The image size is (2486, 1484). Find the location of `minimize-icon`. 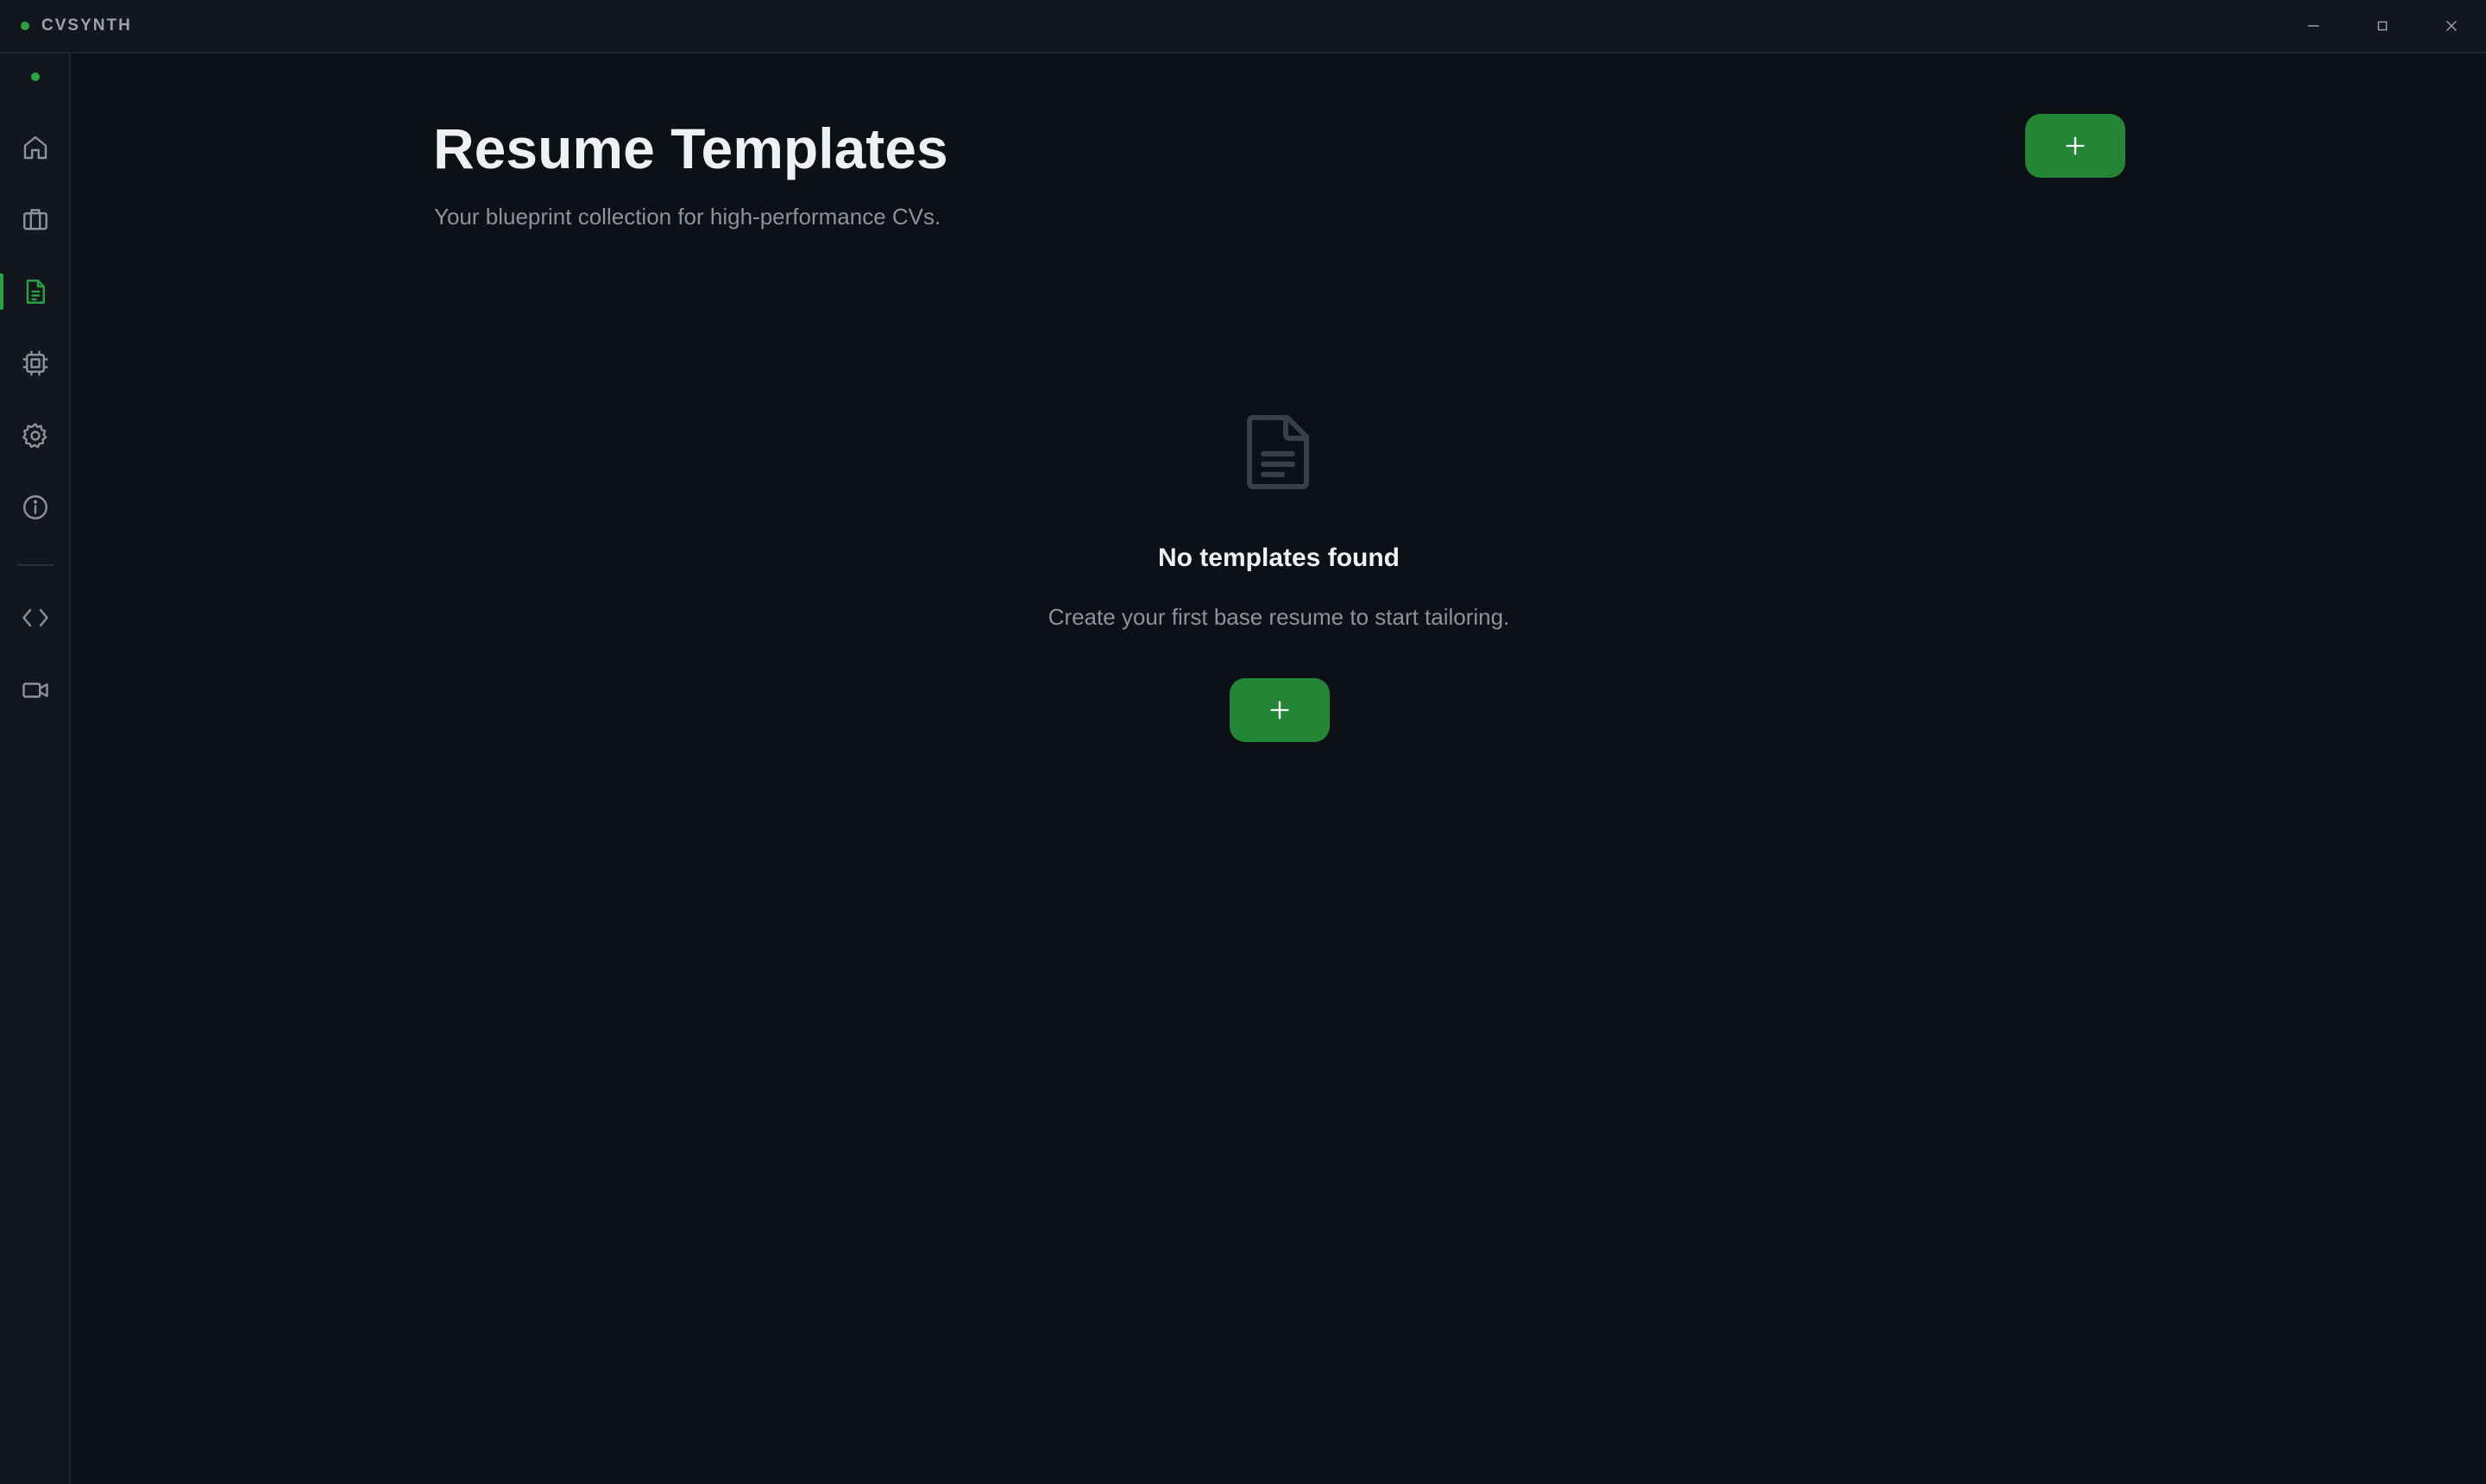

minimize-icon is located at coordinates (2313, 26).